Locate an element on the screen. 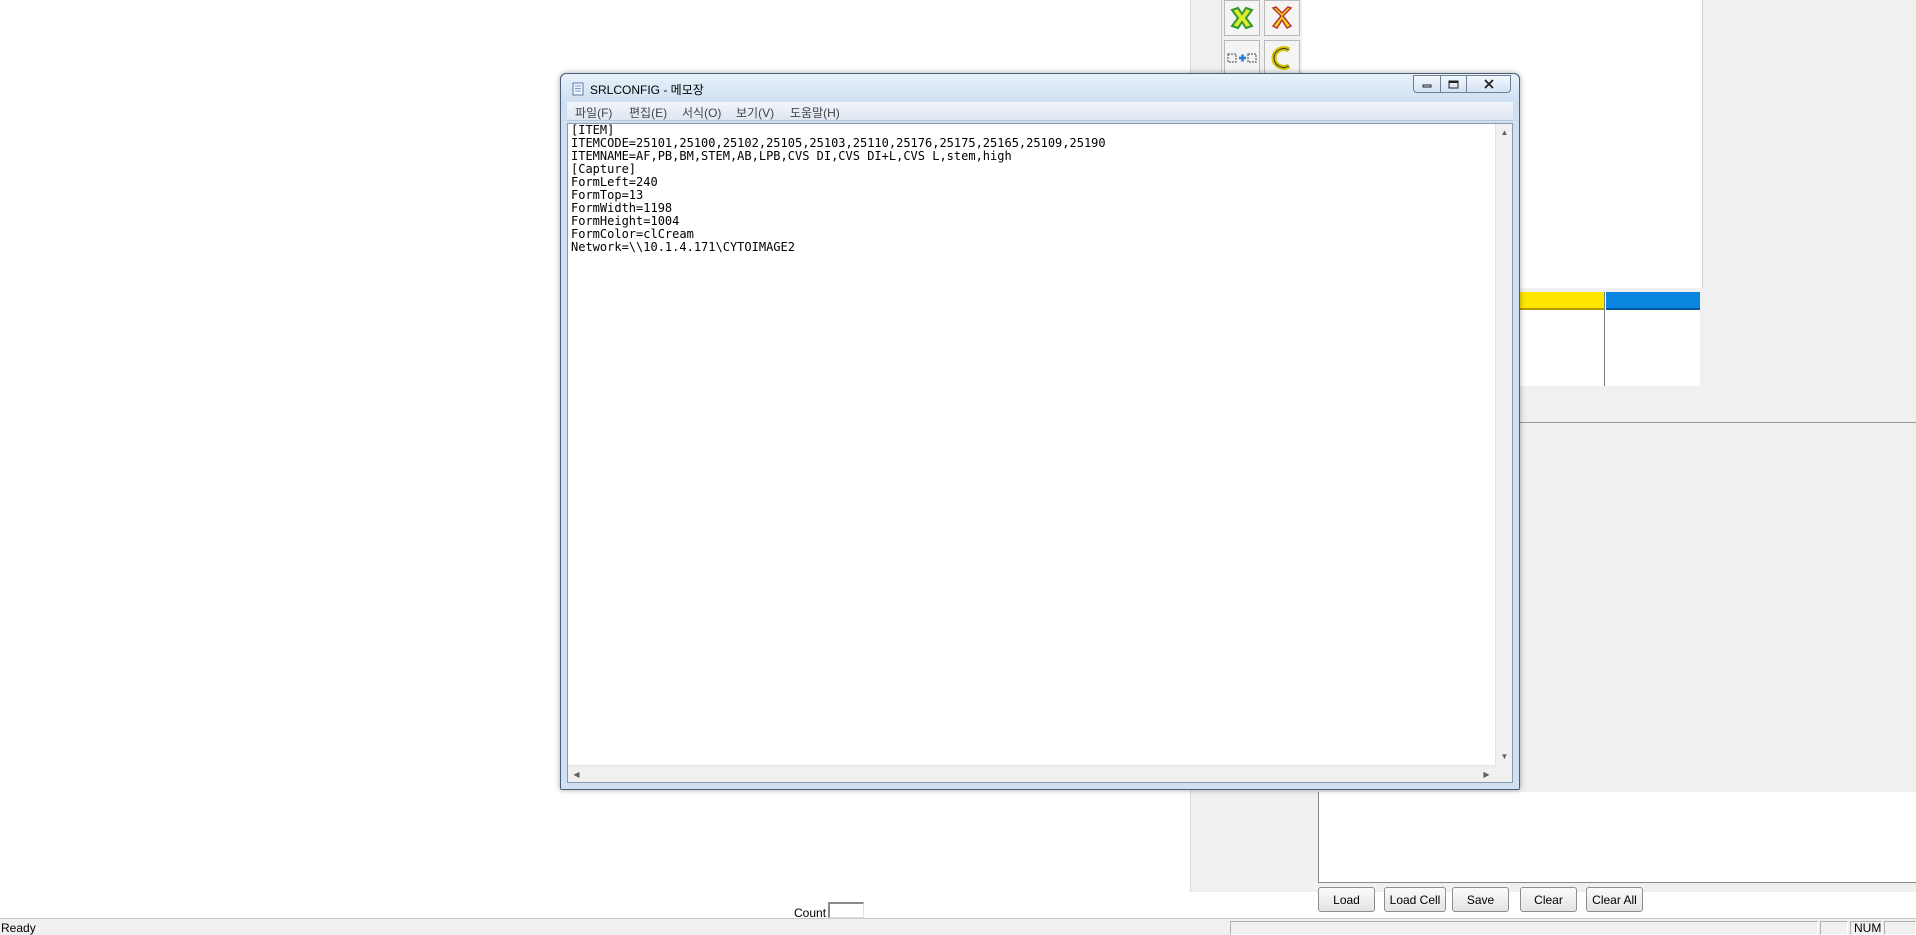  maximize-button is located at coordinates (1453, 84).